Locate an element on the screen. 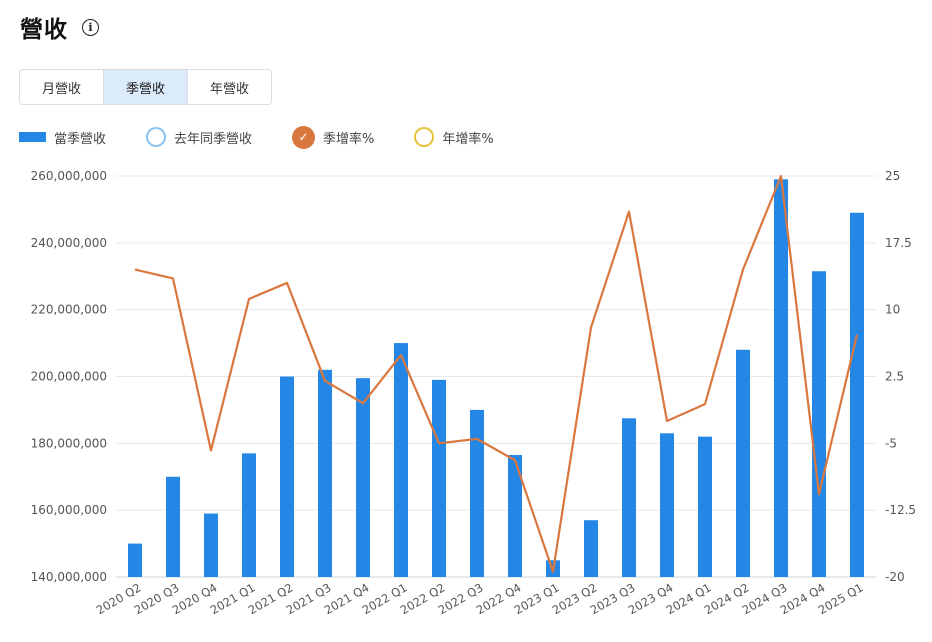 Image resolution: width=932 pixels, height=642 pixels. y-left-tick-label: 260,000,000 is located at coordinates (69, 176).